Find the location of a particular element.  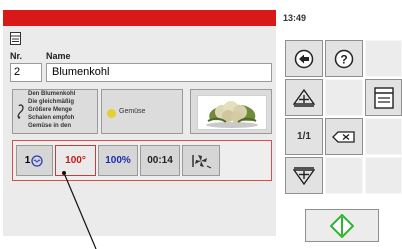

clock: 13:49 is located at coordinates (295, 18).